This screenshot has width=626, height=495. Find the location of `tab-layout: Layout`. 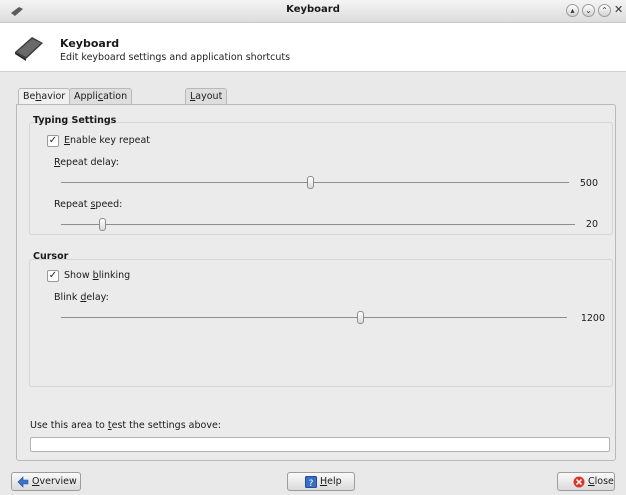

tab-layout: Layout is located at coordinates (206, 96).